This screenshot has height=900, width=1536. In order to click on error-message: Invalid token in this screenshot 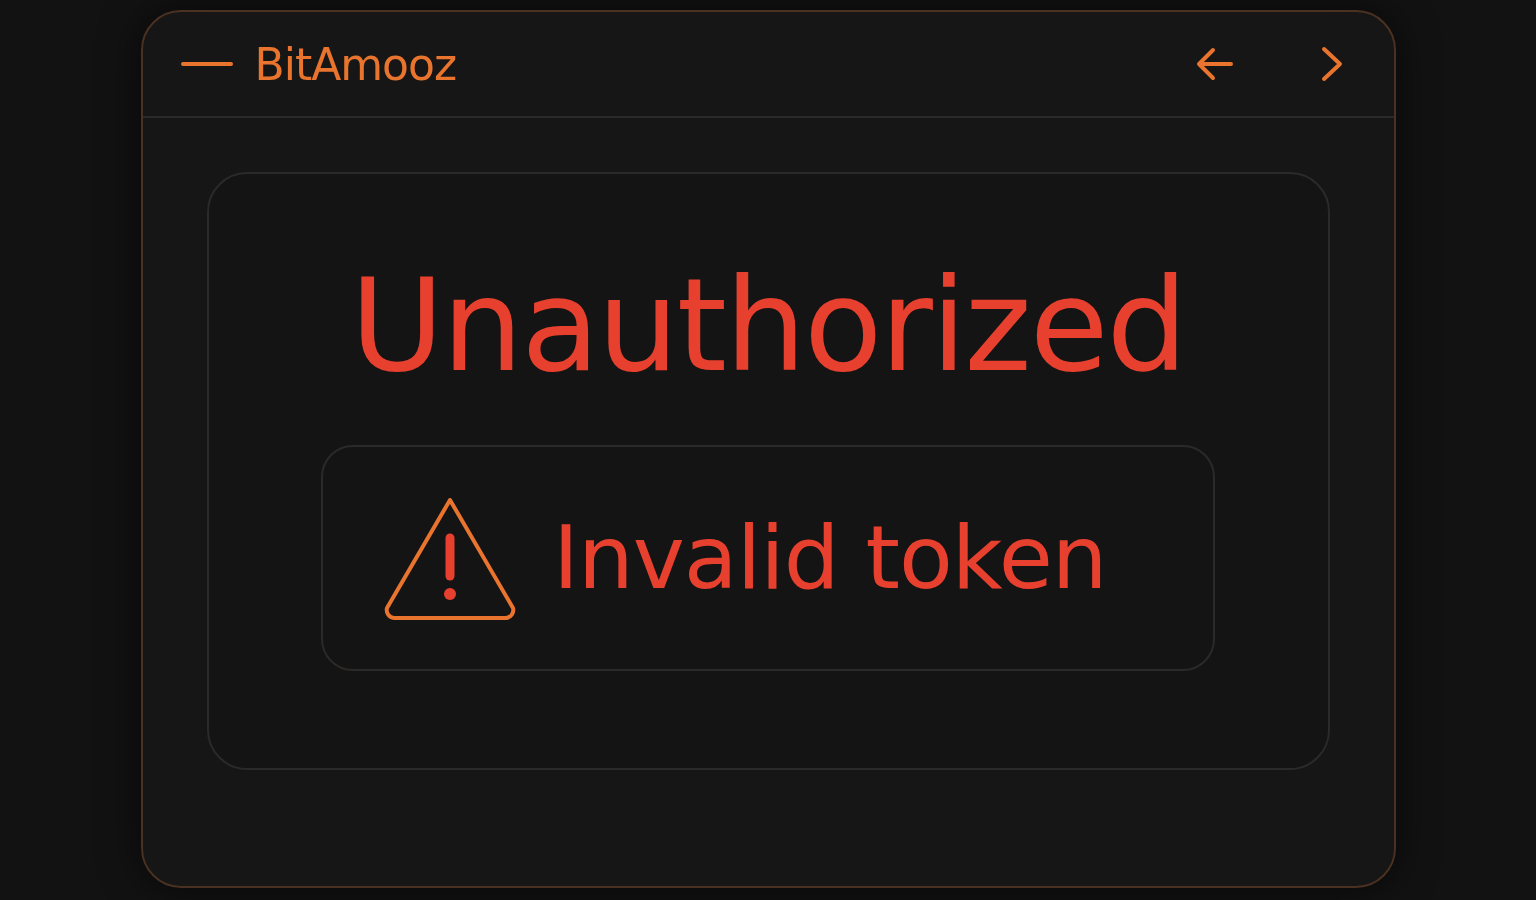, I will do `click(830, 558)`.